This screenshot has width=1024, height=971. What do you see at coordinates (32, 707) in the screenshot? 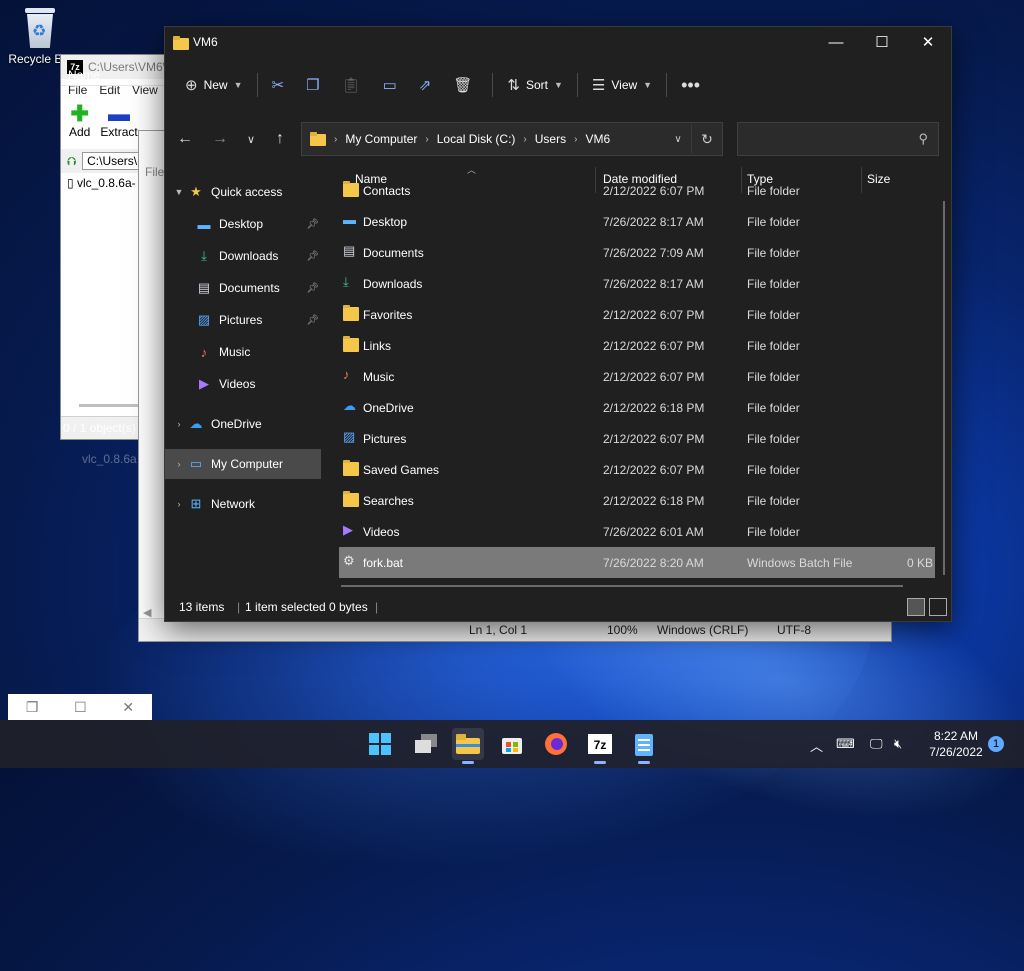
I see `restore-icon: ❐` at bounding box center [32, 707].